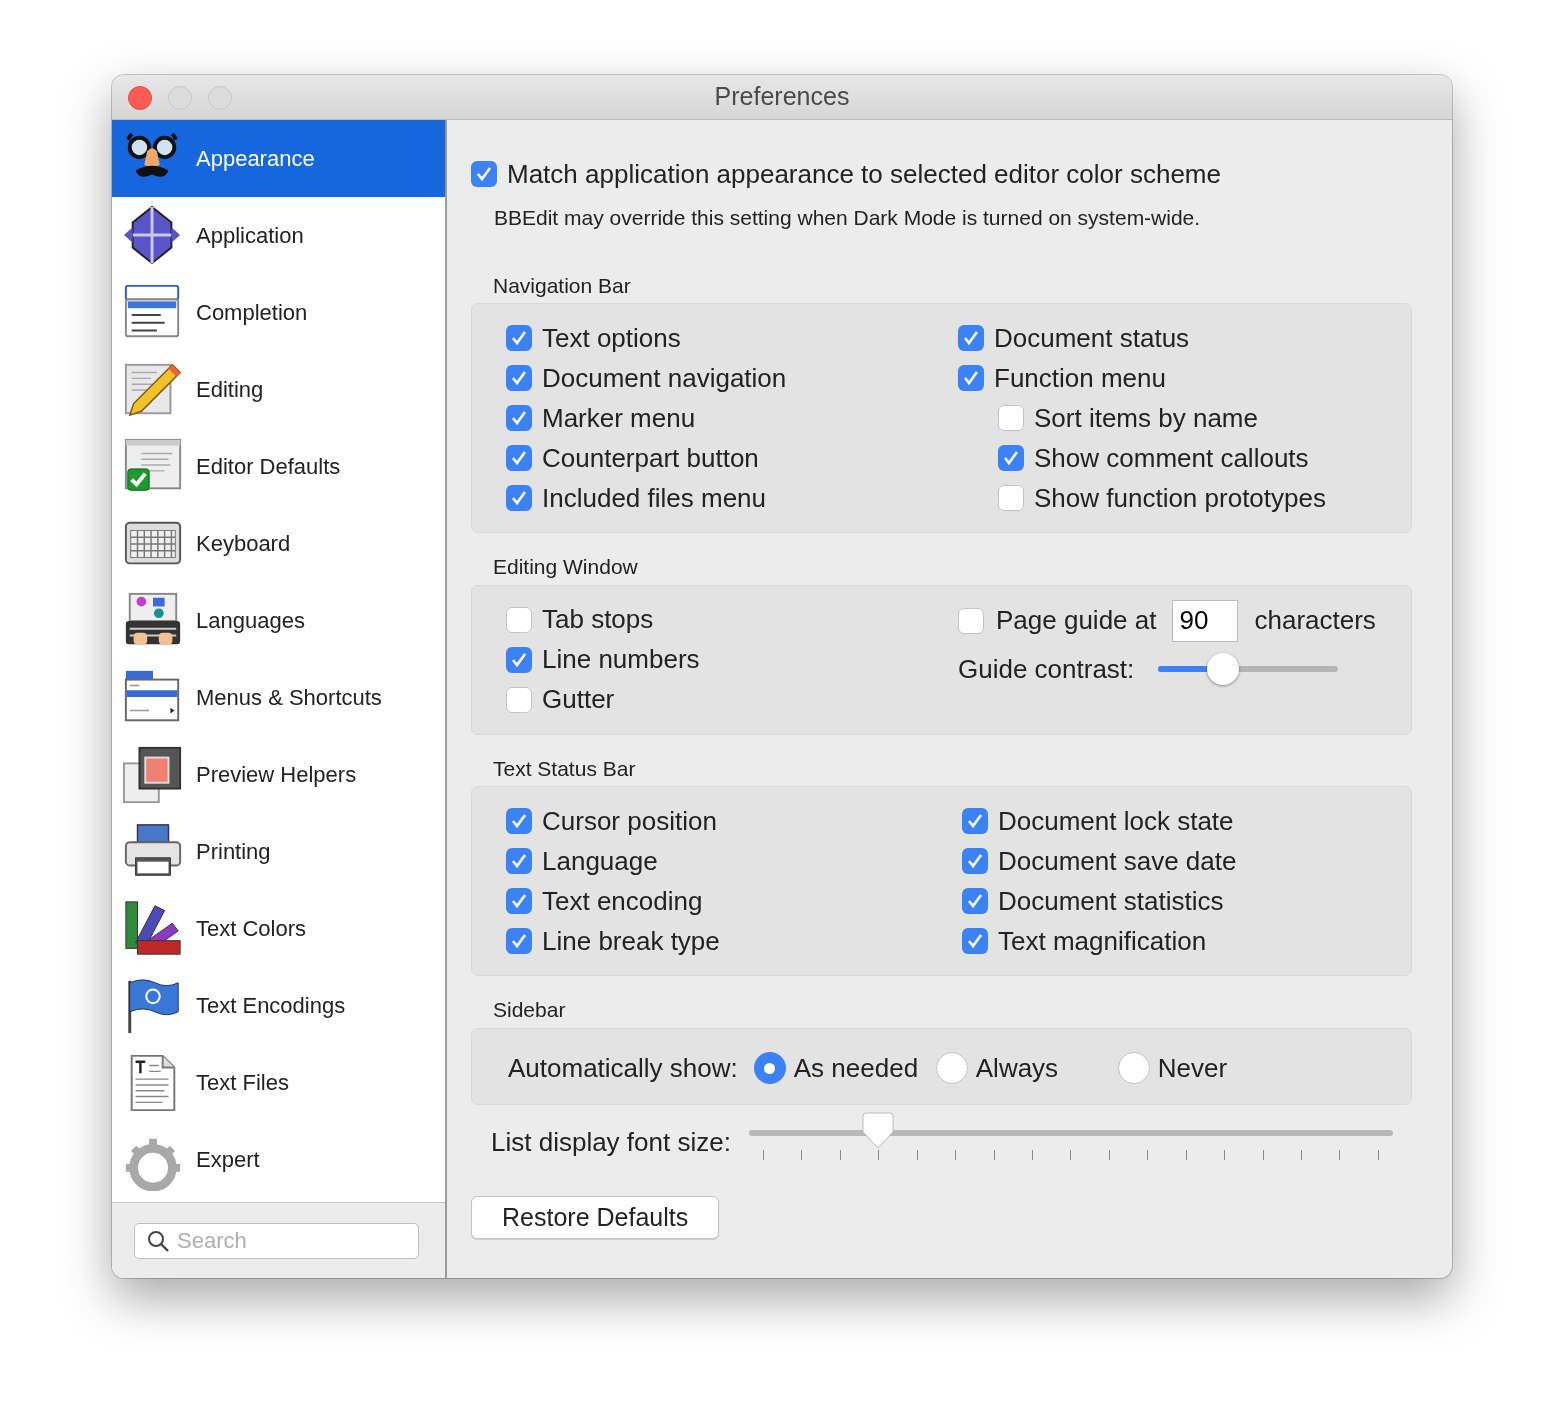 The image size is (1564, 1426). I want to click on sidebar-item: Languages, so click(278, 620).